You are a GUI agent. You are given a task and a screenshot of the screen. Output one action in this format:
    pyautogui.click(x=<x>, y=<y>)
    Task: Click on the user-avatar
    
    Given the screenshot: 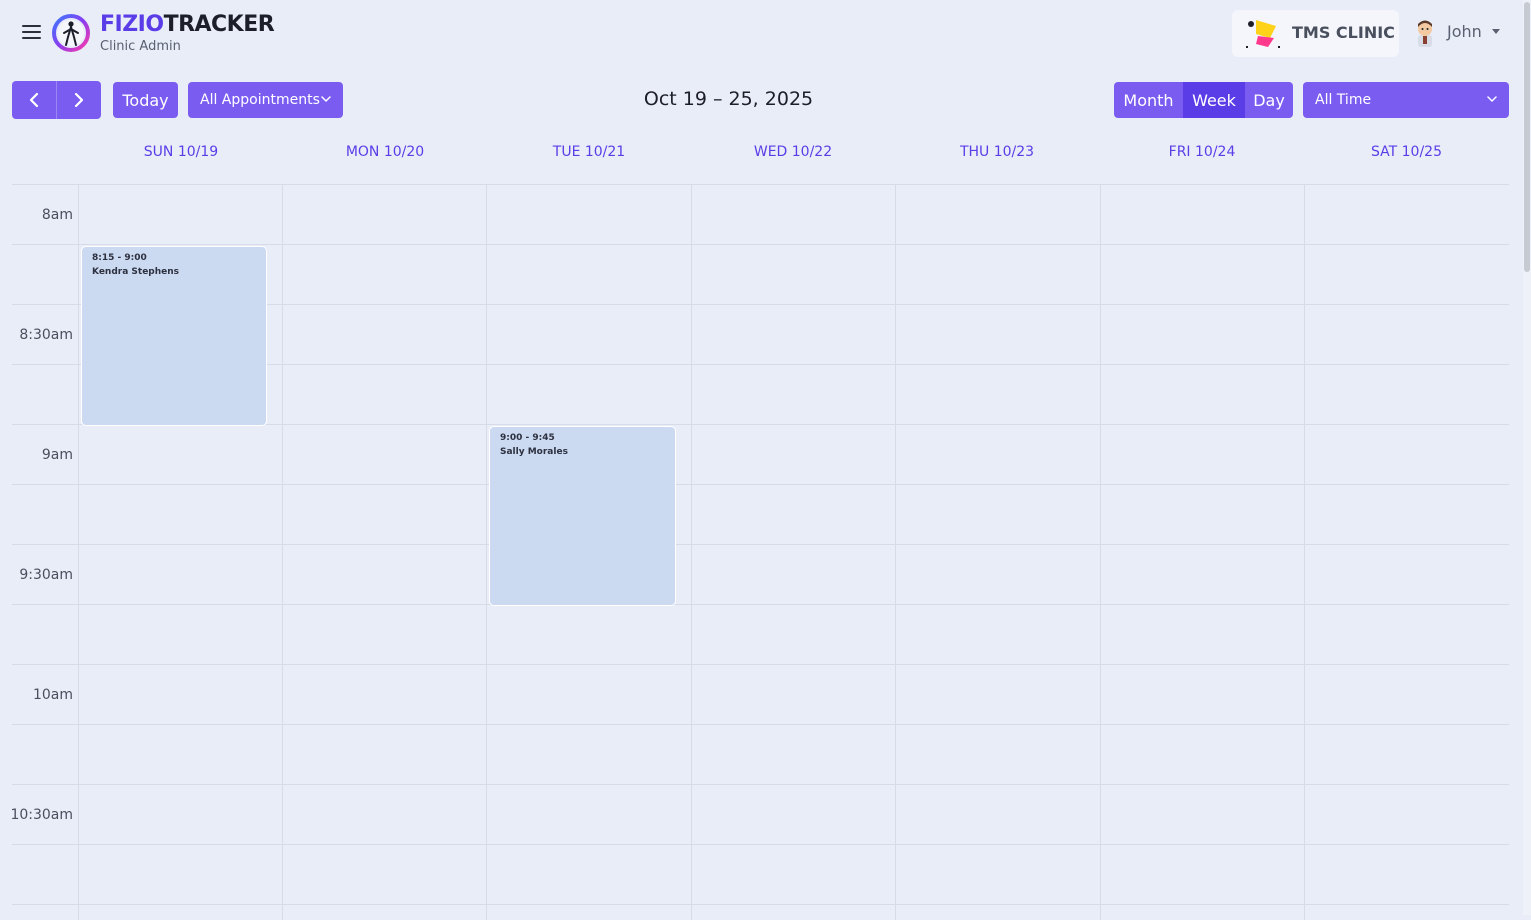 What is the action you would take?
    pyautogui.click(x=1425, y=32)
    